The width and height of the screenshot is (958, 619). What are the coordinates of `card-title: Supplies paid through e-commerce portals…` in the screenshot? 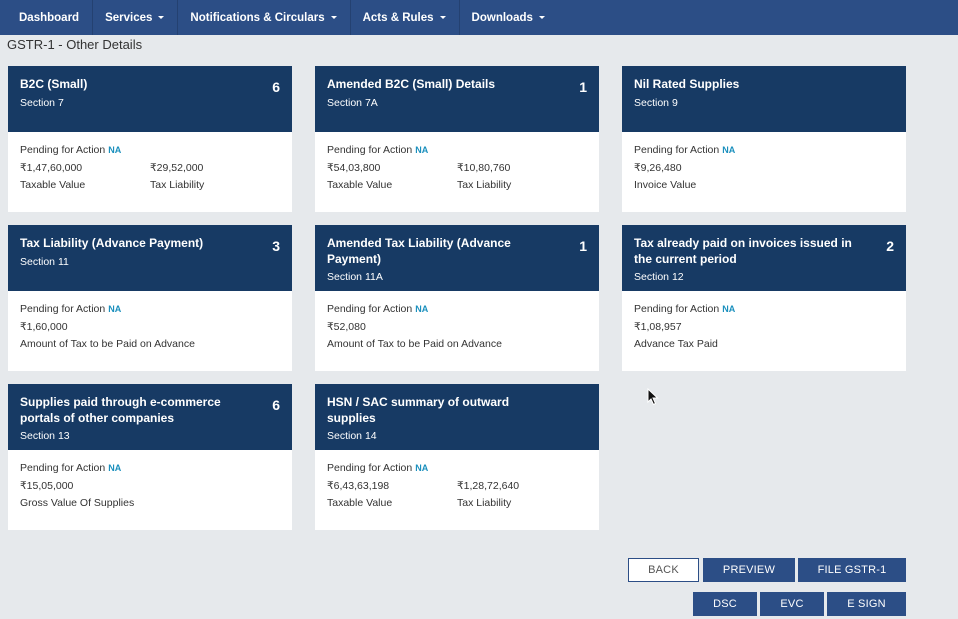 It's located at (120, 410).